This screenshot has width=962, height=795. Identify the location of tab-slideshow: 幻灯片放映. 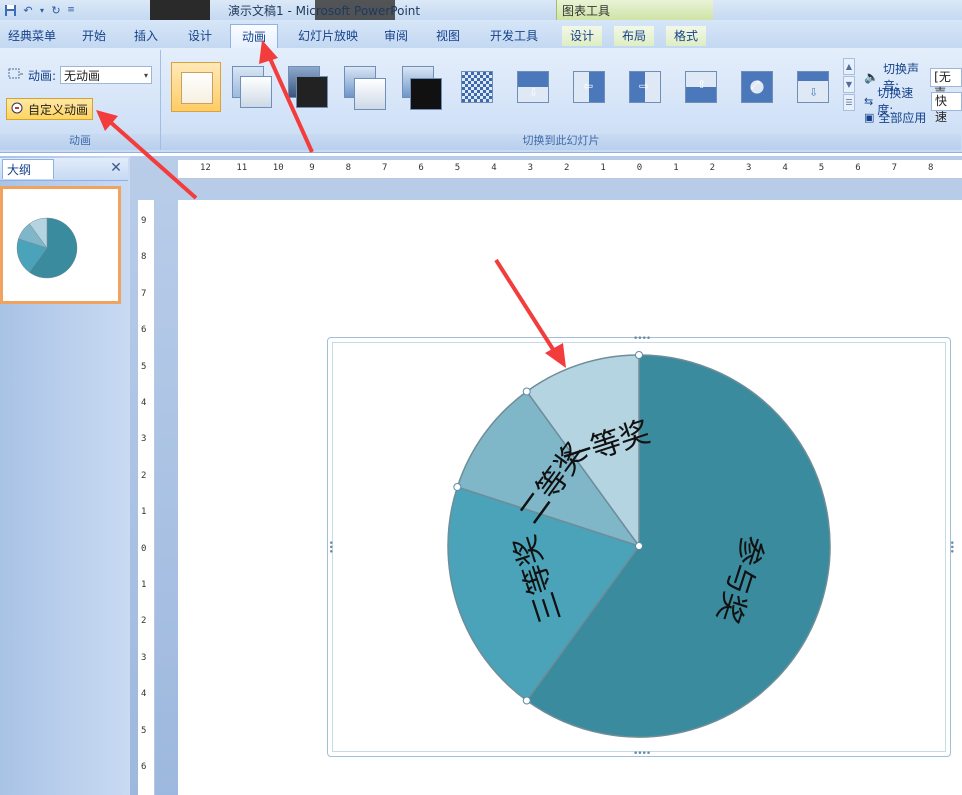
(328, 36).